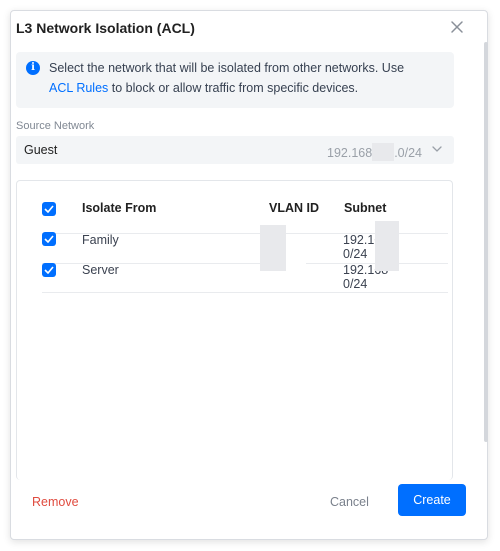 The image size is (500, 551). I want to click on row-subnet-suffix: 0/24, so click(355, 284).